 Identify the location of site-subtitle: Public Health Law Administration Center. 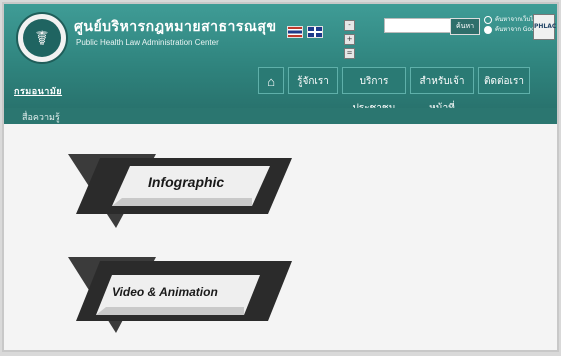
(147, 42).